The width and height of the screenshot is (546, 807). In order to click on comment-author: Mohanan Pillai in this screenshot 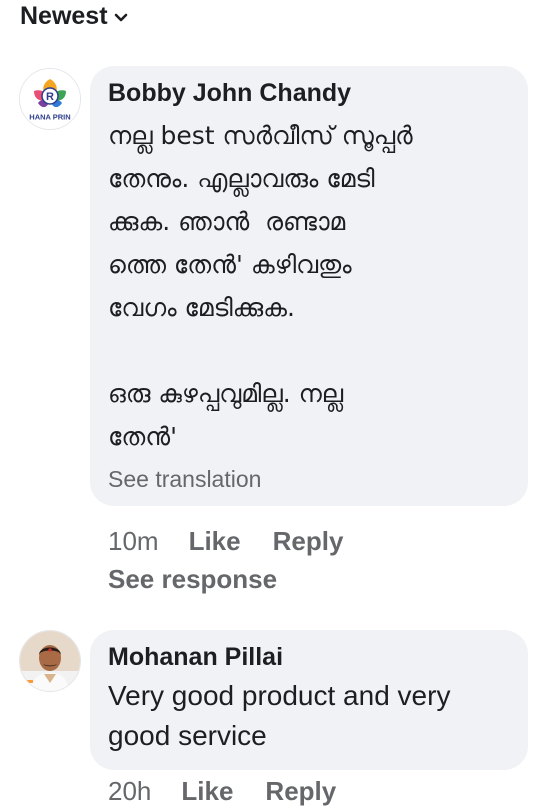, I will do `click(309, 657)`.